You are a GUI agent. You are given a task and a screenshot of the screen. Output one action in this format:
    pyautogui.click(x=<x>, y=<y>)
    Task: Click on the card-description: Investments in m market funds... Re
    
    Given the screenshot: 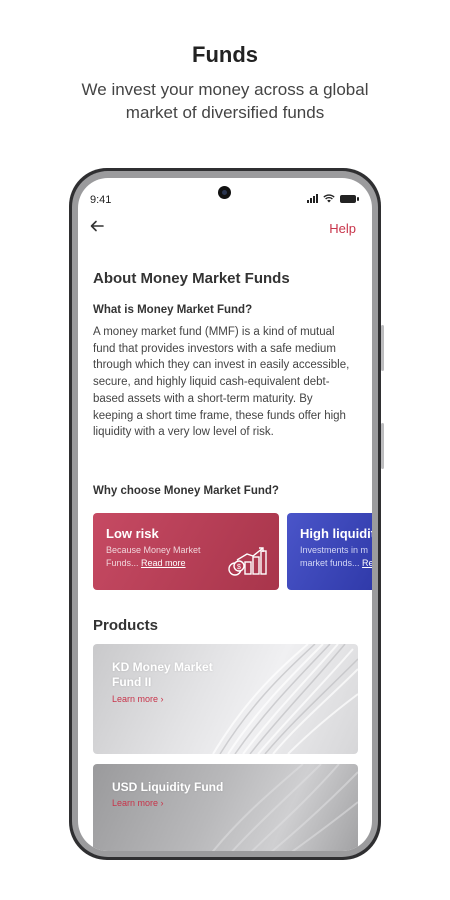 What is the action you would take?
    pyautogui.click(x=336, y=557)
    